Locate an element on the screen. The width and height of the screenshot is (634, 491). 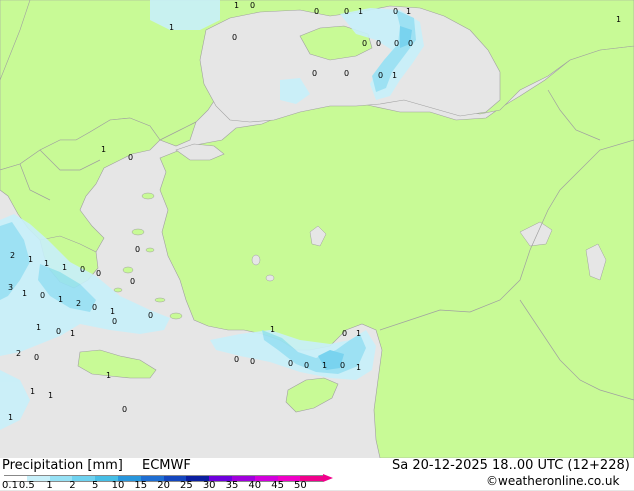
colorbar-label: 35 is located at coordinates (232, 485).